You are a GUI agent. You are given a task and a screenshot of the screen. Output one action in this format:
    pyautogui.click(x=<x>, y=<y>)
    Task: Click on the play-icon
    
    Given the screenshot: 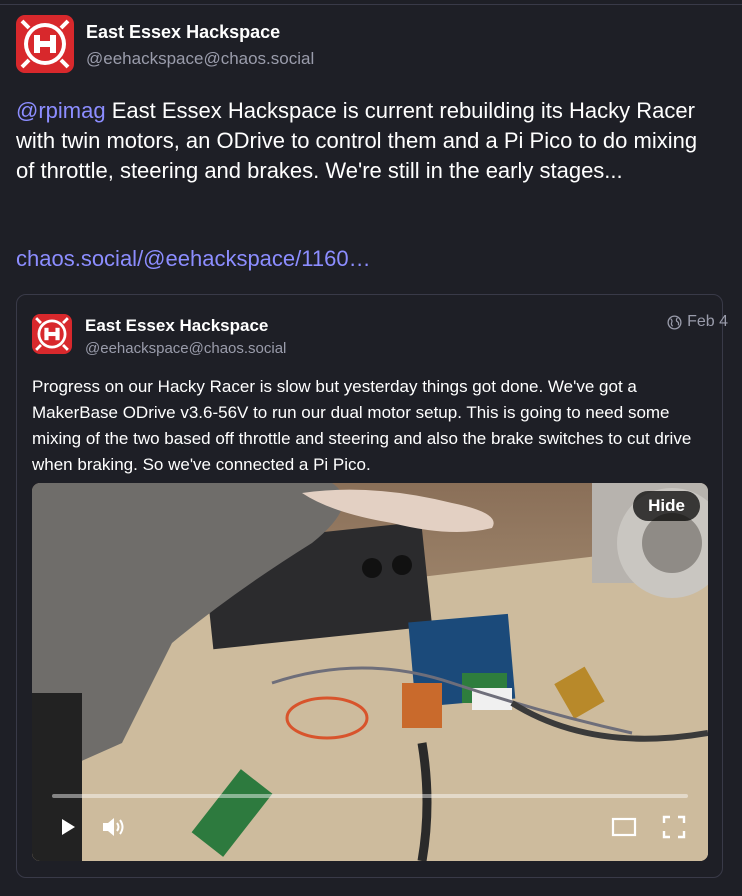 What is the action you would take?
    pyautogui.click(x=68, y=827)
    